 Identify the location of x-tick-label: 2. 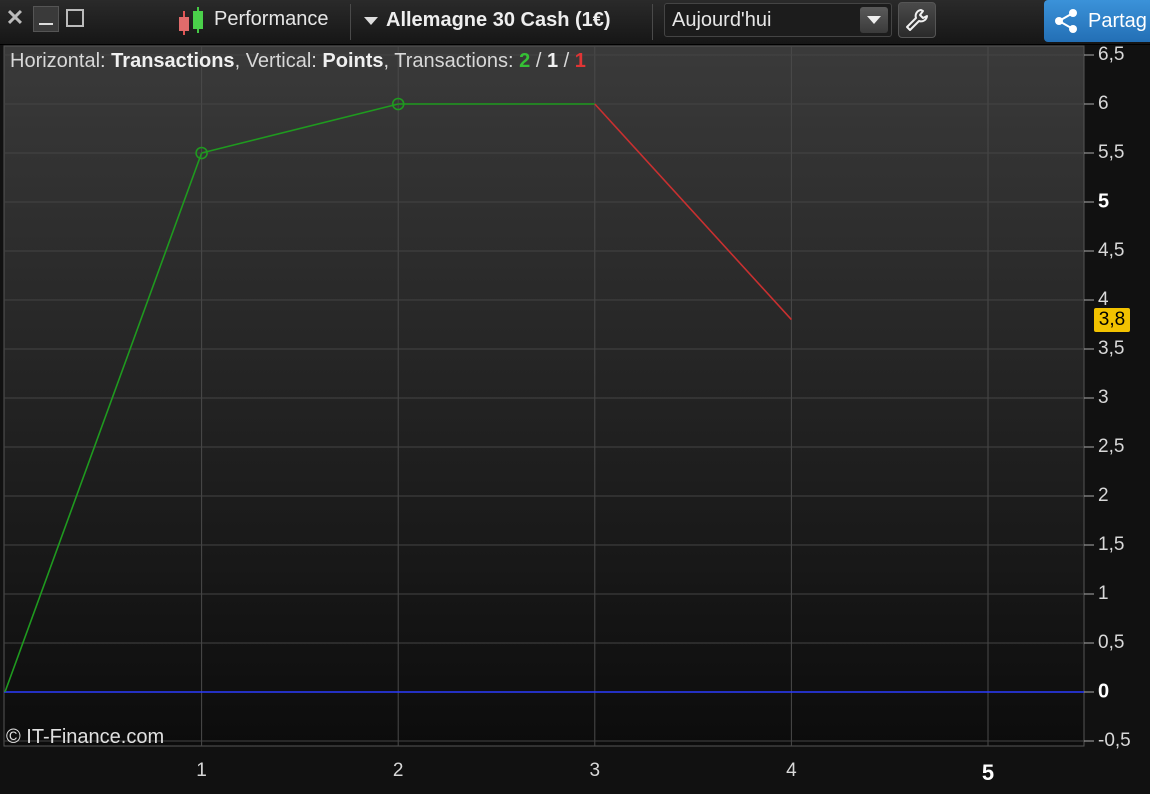
(398, 770).